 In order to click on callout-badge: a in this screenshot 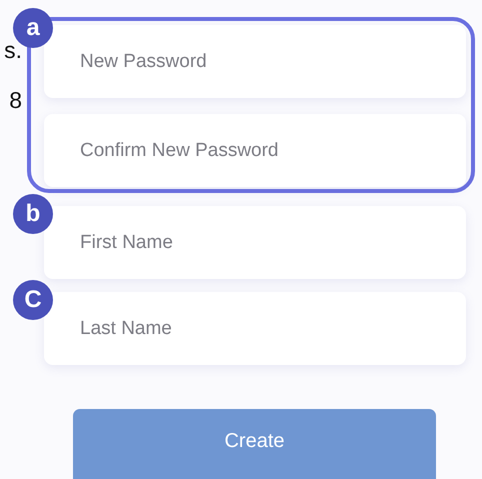, I will do `click(33, 28)`.